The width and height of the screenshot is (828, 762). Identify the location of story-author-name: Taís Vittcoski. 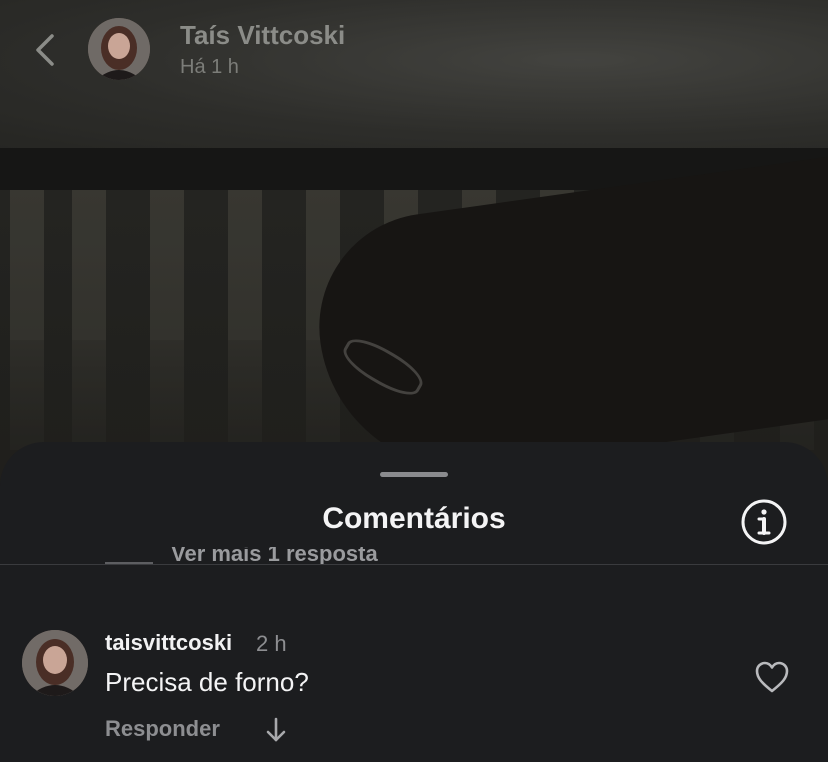
(262, 35).